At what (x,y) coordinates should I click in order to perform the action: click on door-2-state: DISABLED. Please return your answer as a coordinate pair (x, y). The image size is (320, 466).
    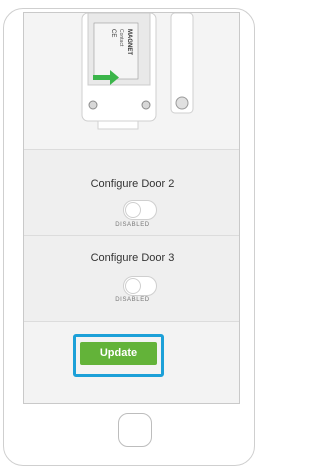
    Looking at the image, I should click on (132, 225).